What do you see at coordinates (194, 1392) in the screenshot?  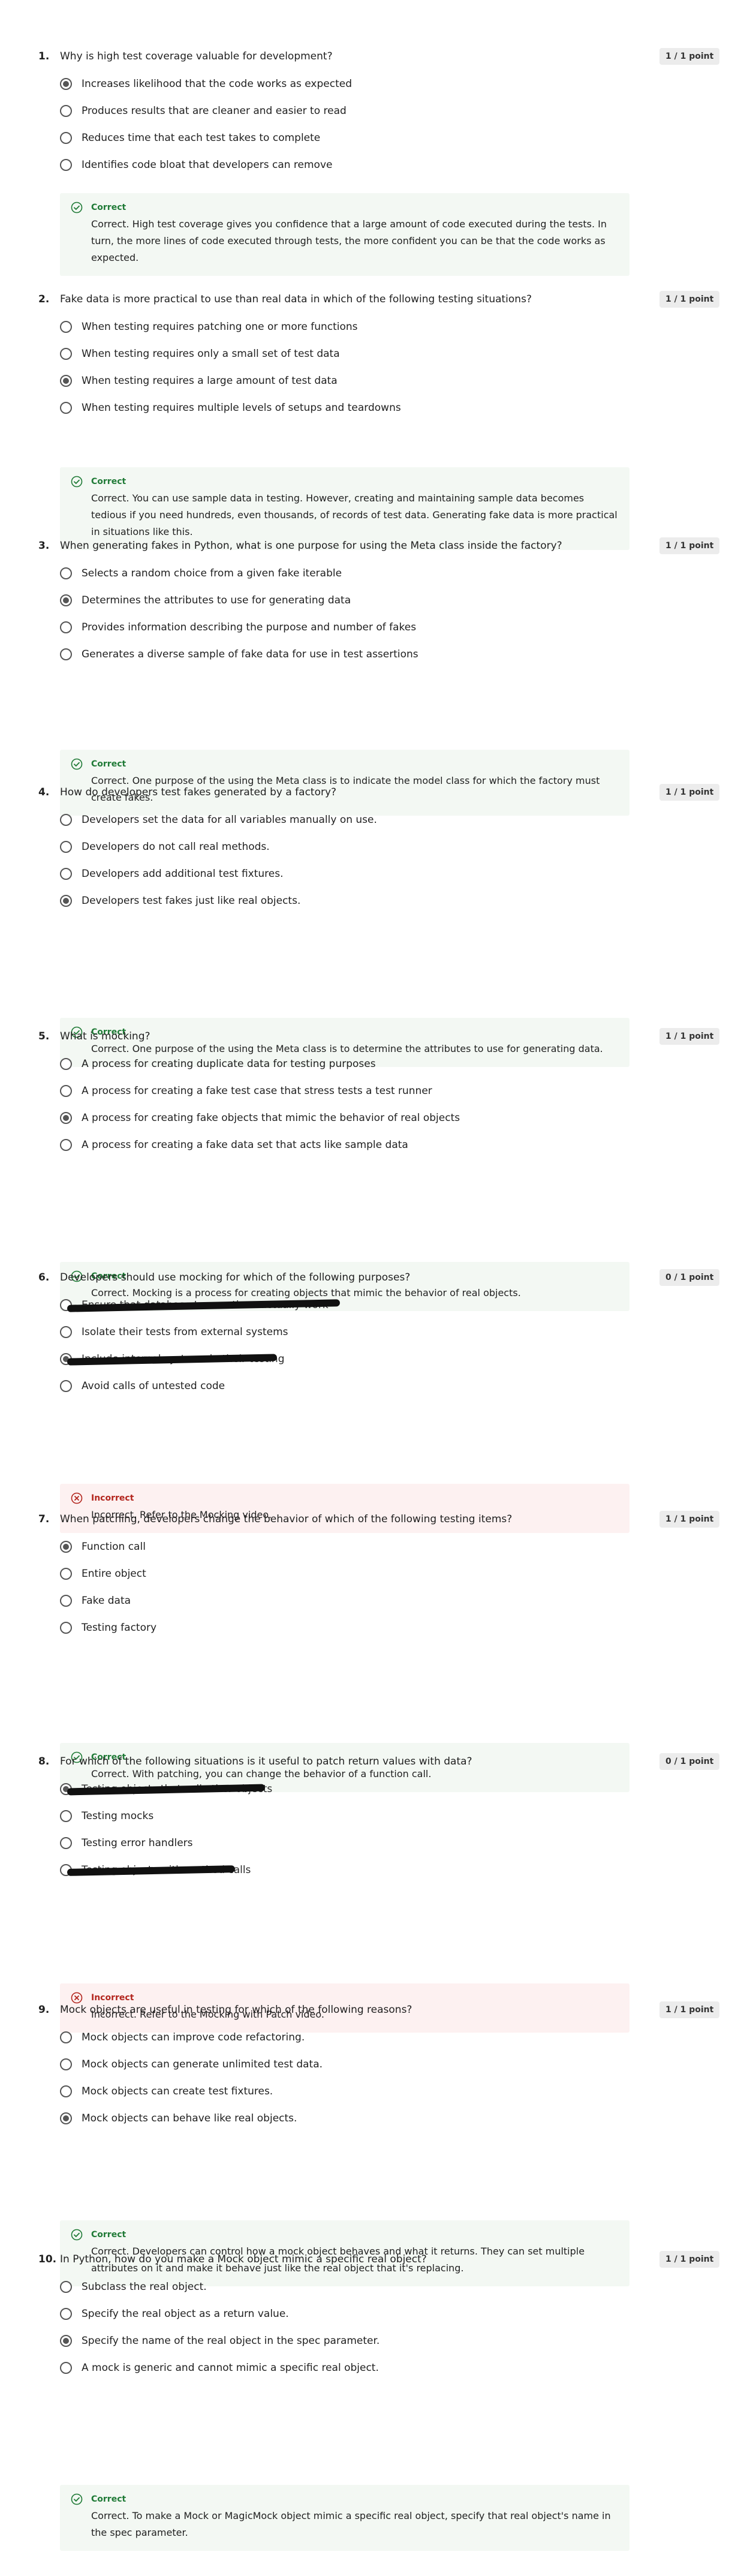 I see `answer-option: Avoid calls of untested code` at bounding box center [194, 1392].